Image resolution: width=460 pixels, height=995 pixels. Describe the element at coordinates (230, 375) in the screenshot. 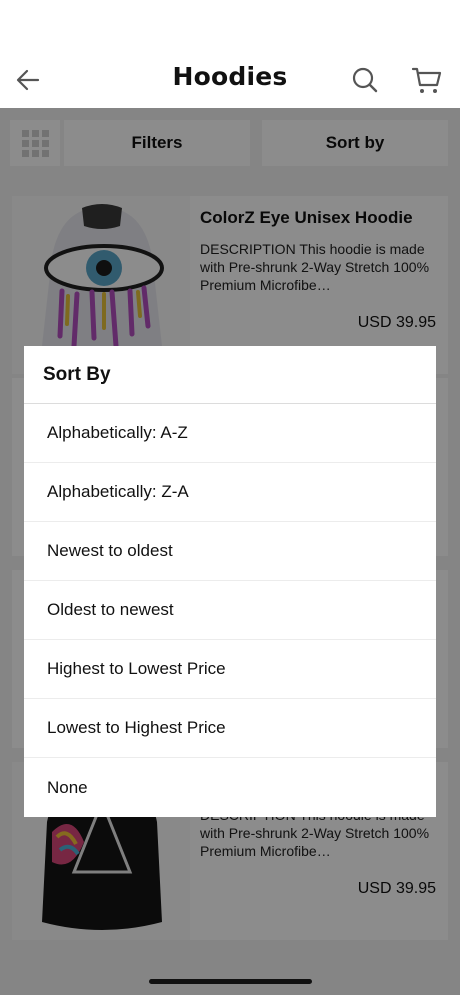

I see `sort-dialog-title: Sort By` at that location.